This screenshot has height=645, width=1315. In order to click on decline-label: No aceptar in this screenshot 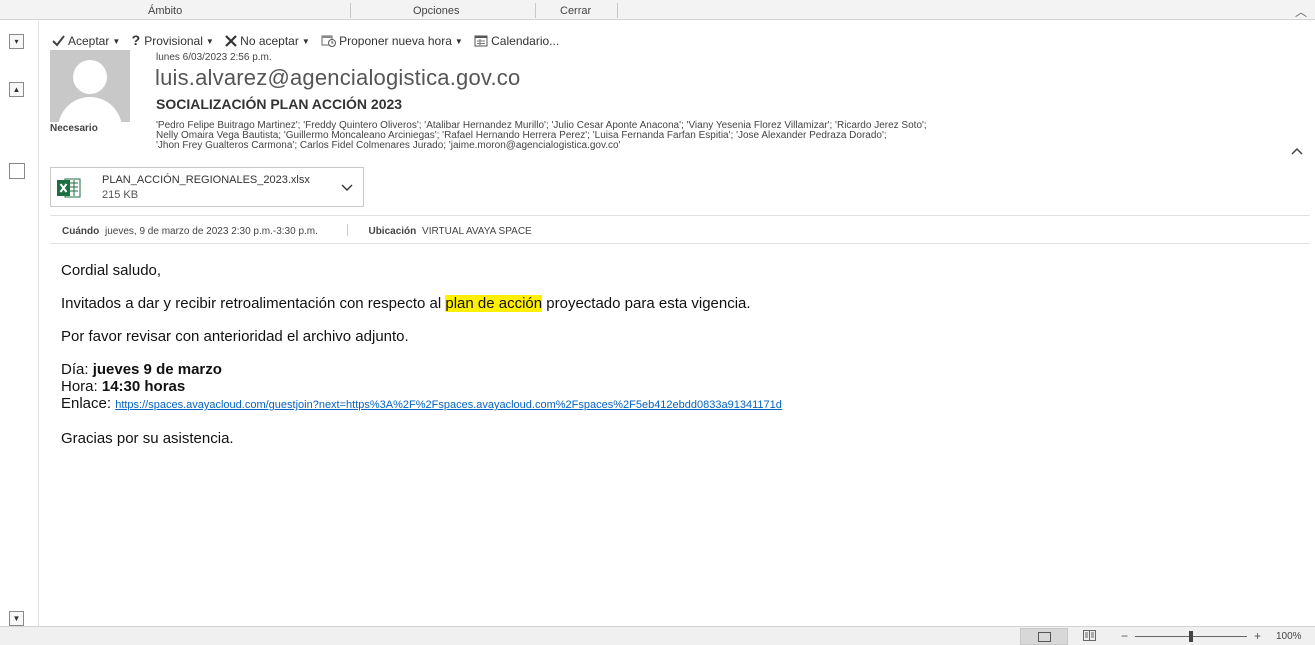, I will do `click(269, 41)`.